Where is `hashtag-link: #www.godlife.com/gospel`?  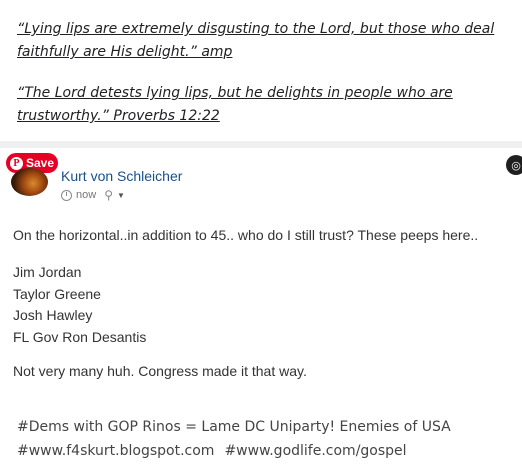 hashtag-link: #www.godlife.com/gospel is located at coordinates (315, 451).